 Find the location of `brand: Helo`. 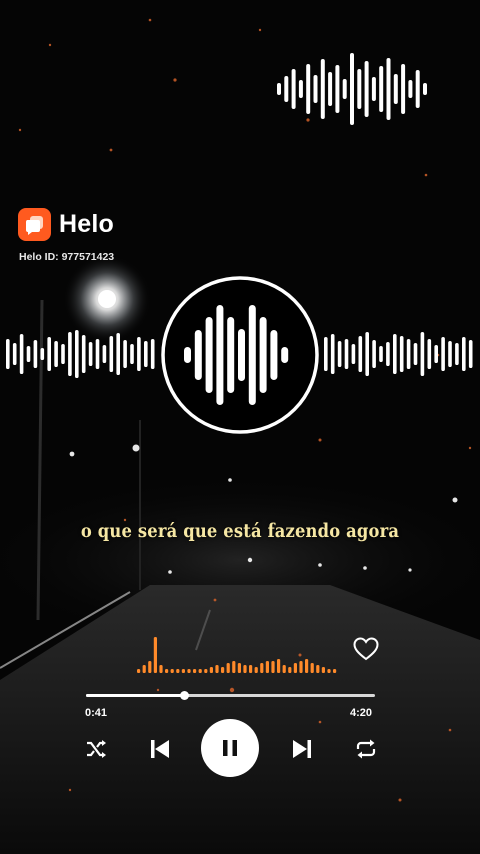

brand: Helo is located at coordinates (66, 224).